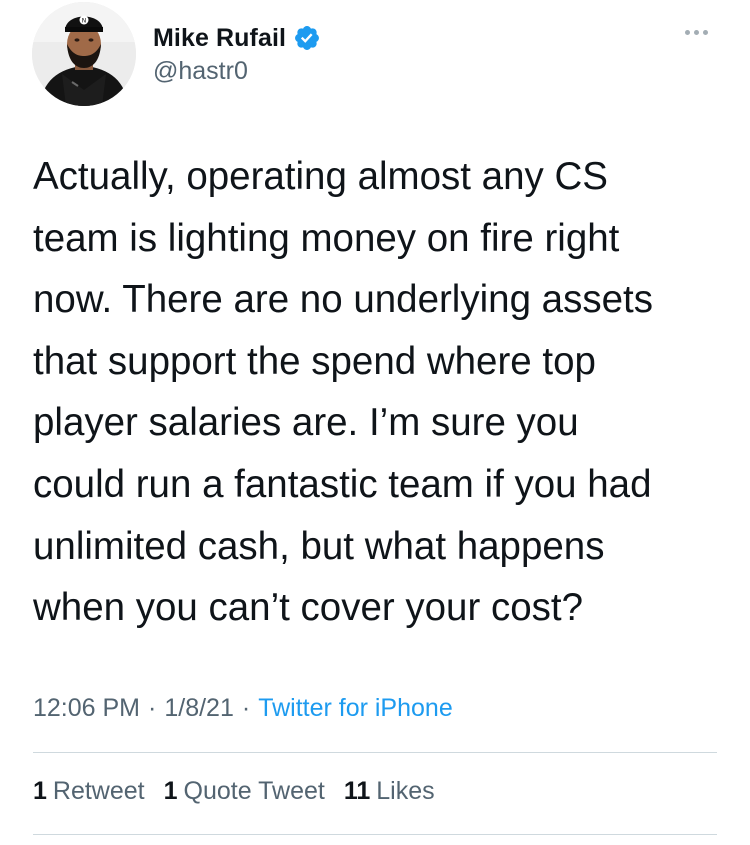 The width and height of the screenshot is (750, 845). I want to click on tweet-meta: 12:06 PM · 1/8/21 · Twitter for iPhone, so click(243, 708).